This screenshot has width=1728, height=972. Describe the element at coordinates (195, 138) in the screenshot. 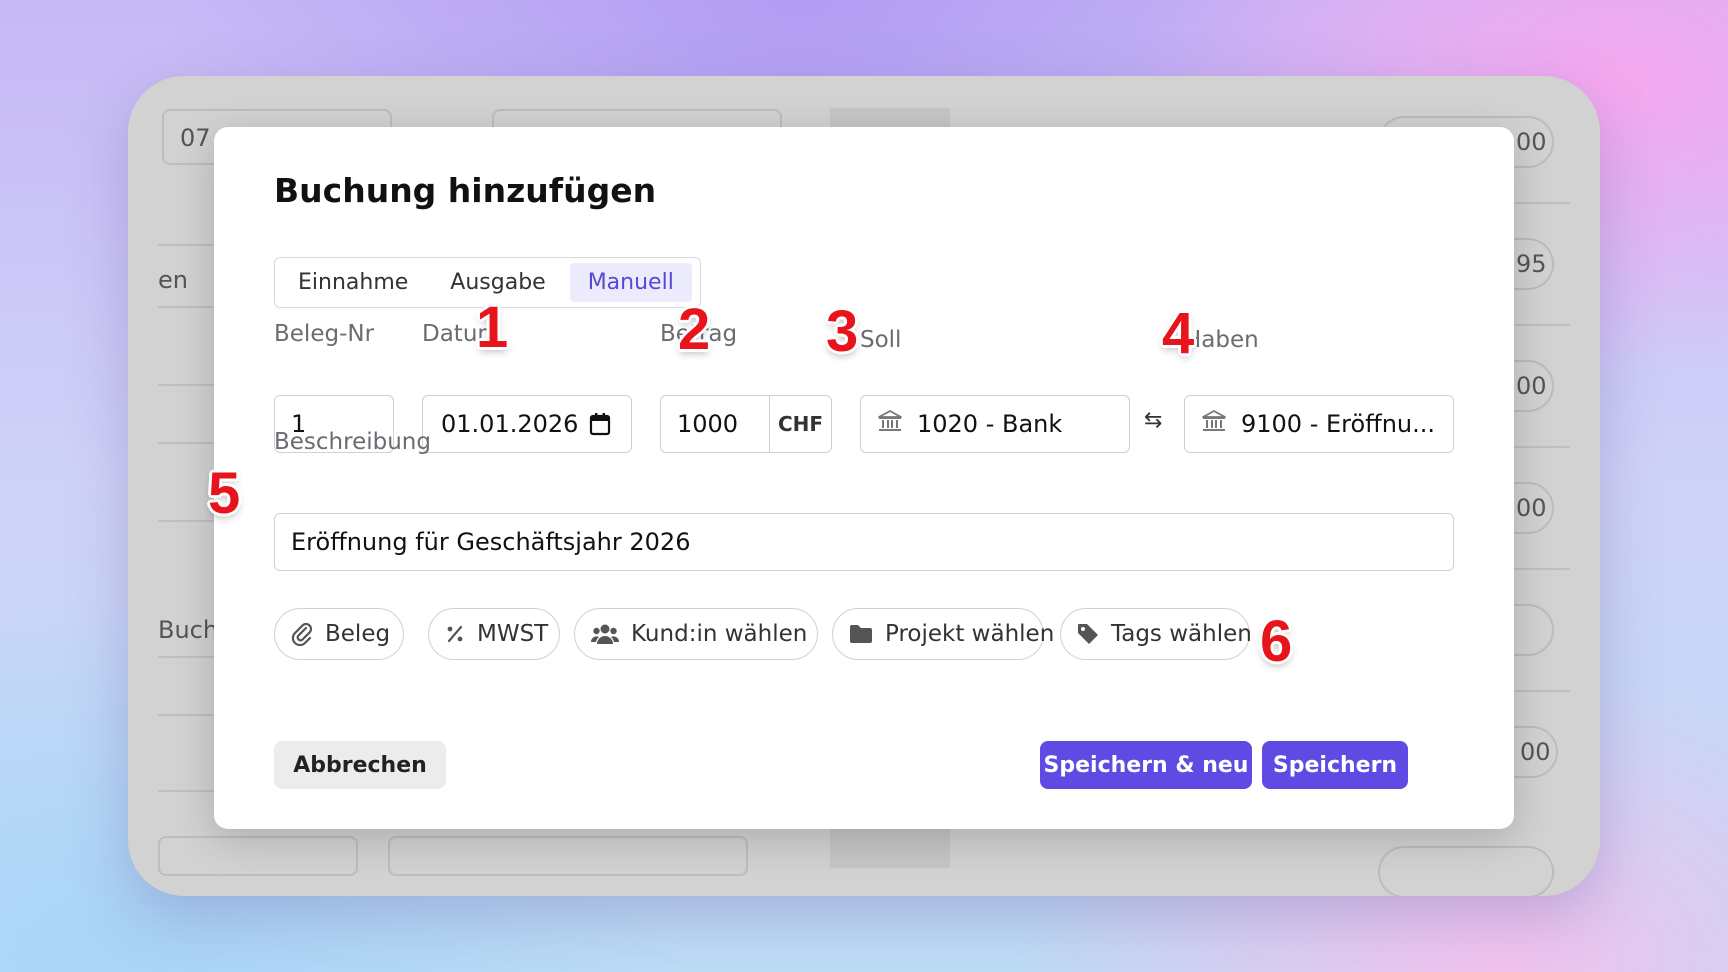

I see `bg-text: 07` at that location.